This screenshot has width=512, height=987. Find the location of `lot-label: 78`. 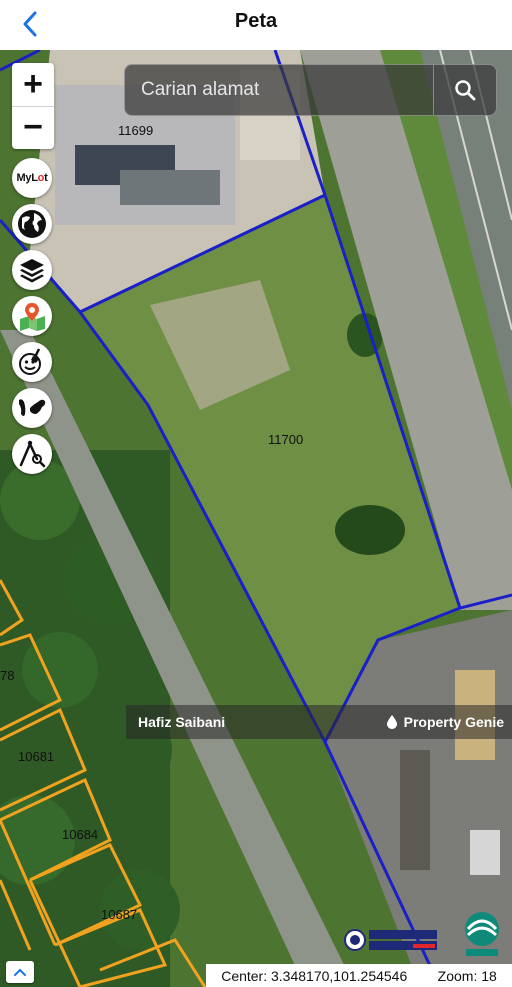

lot-label: 78 is located at coordinates (7, 675).